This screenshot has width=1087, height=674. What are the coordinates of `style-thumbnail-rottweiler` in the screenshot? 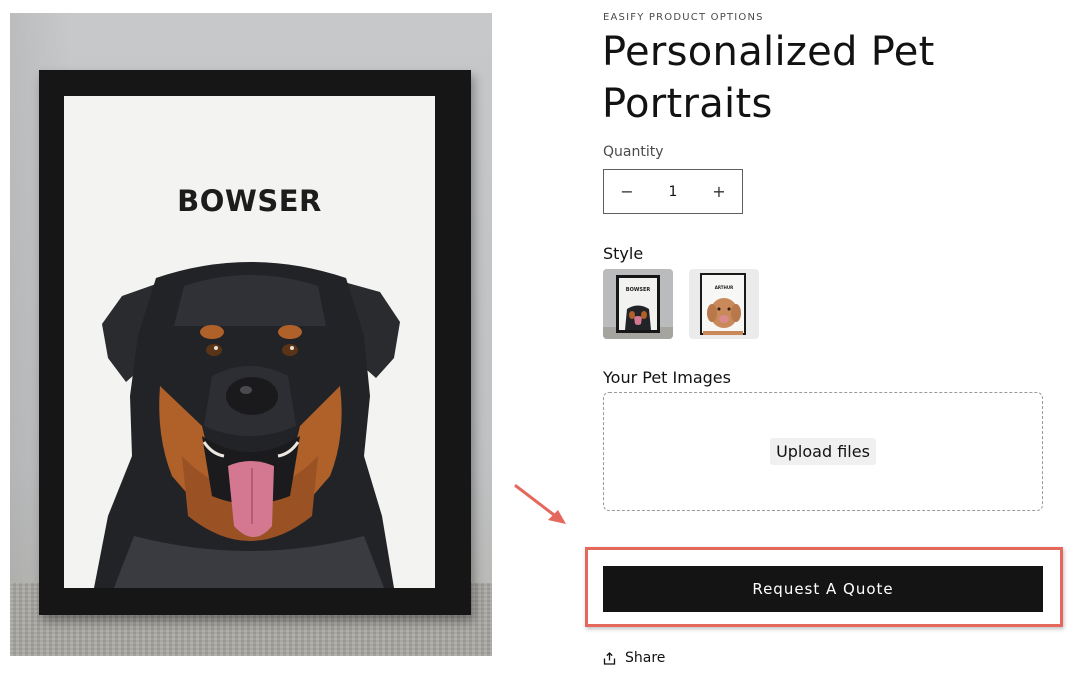 It's located at (638, 304).